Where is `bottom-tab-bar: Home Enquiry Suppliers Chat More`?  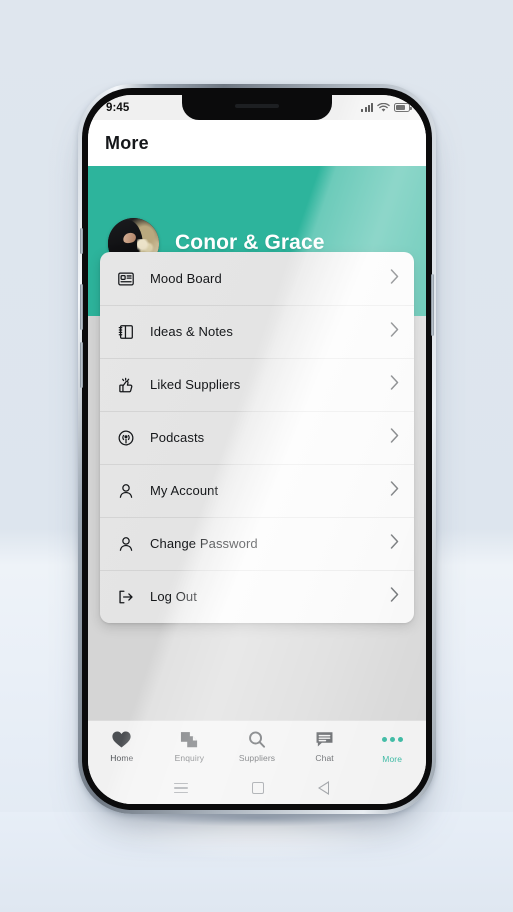 bottom-tab-bar: Home Enquiry Suppliers Chat More is located at coordinates (257, 746).